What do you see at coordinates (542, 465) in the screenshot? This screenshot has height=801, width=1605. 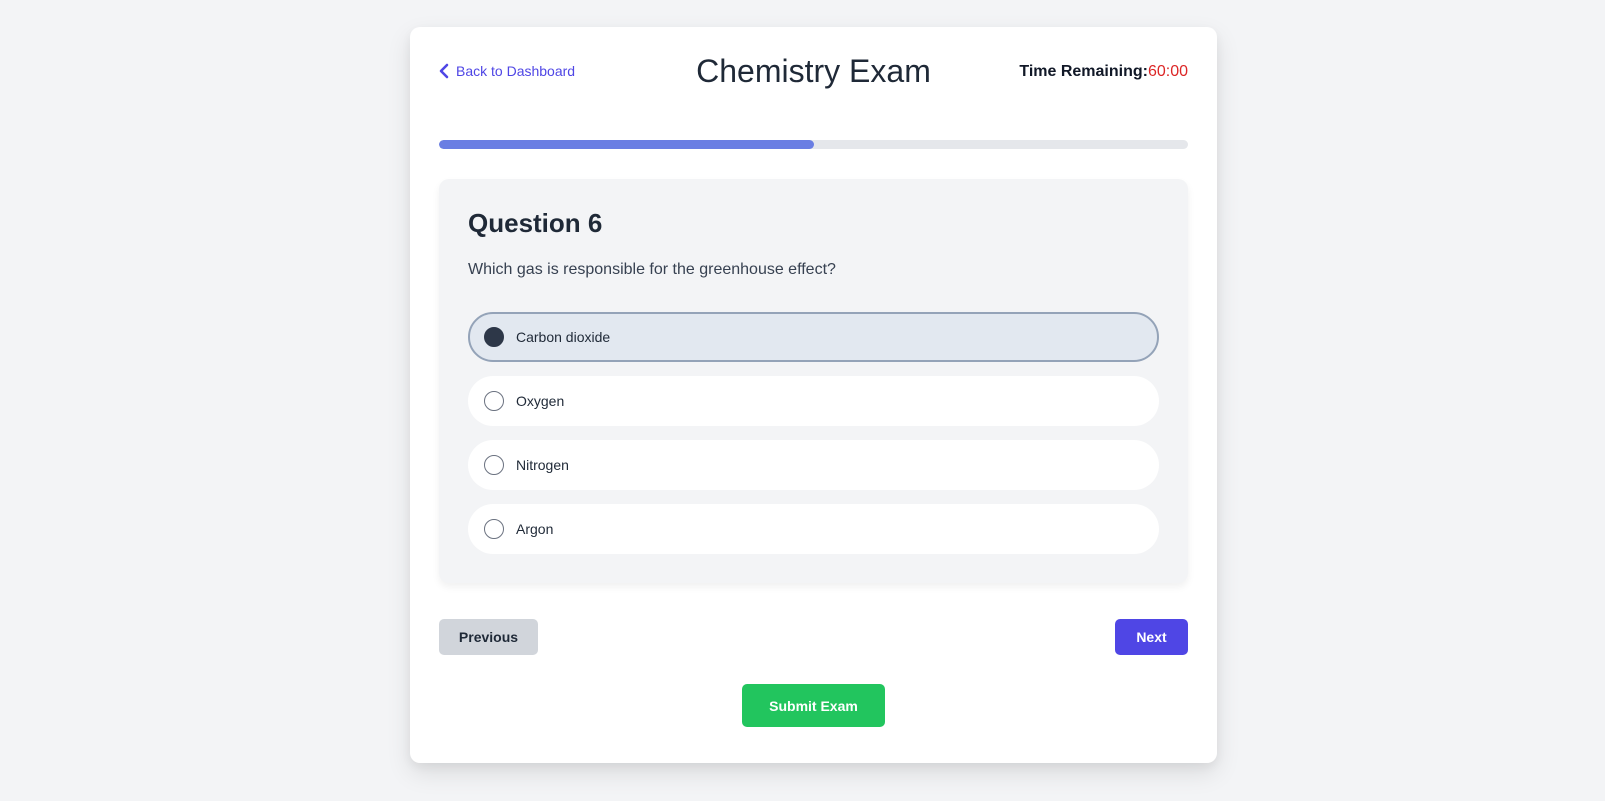 I see `answer-option-label: Nitrogen` at bounding box center [542, 465].